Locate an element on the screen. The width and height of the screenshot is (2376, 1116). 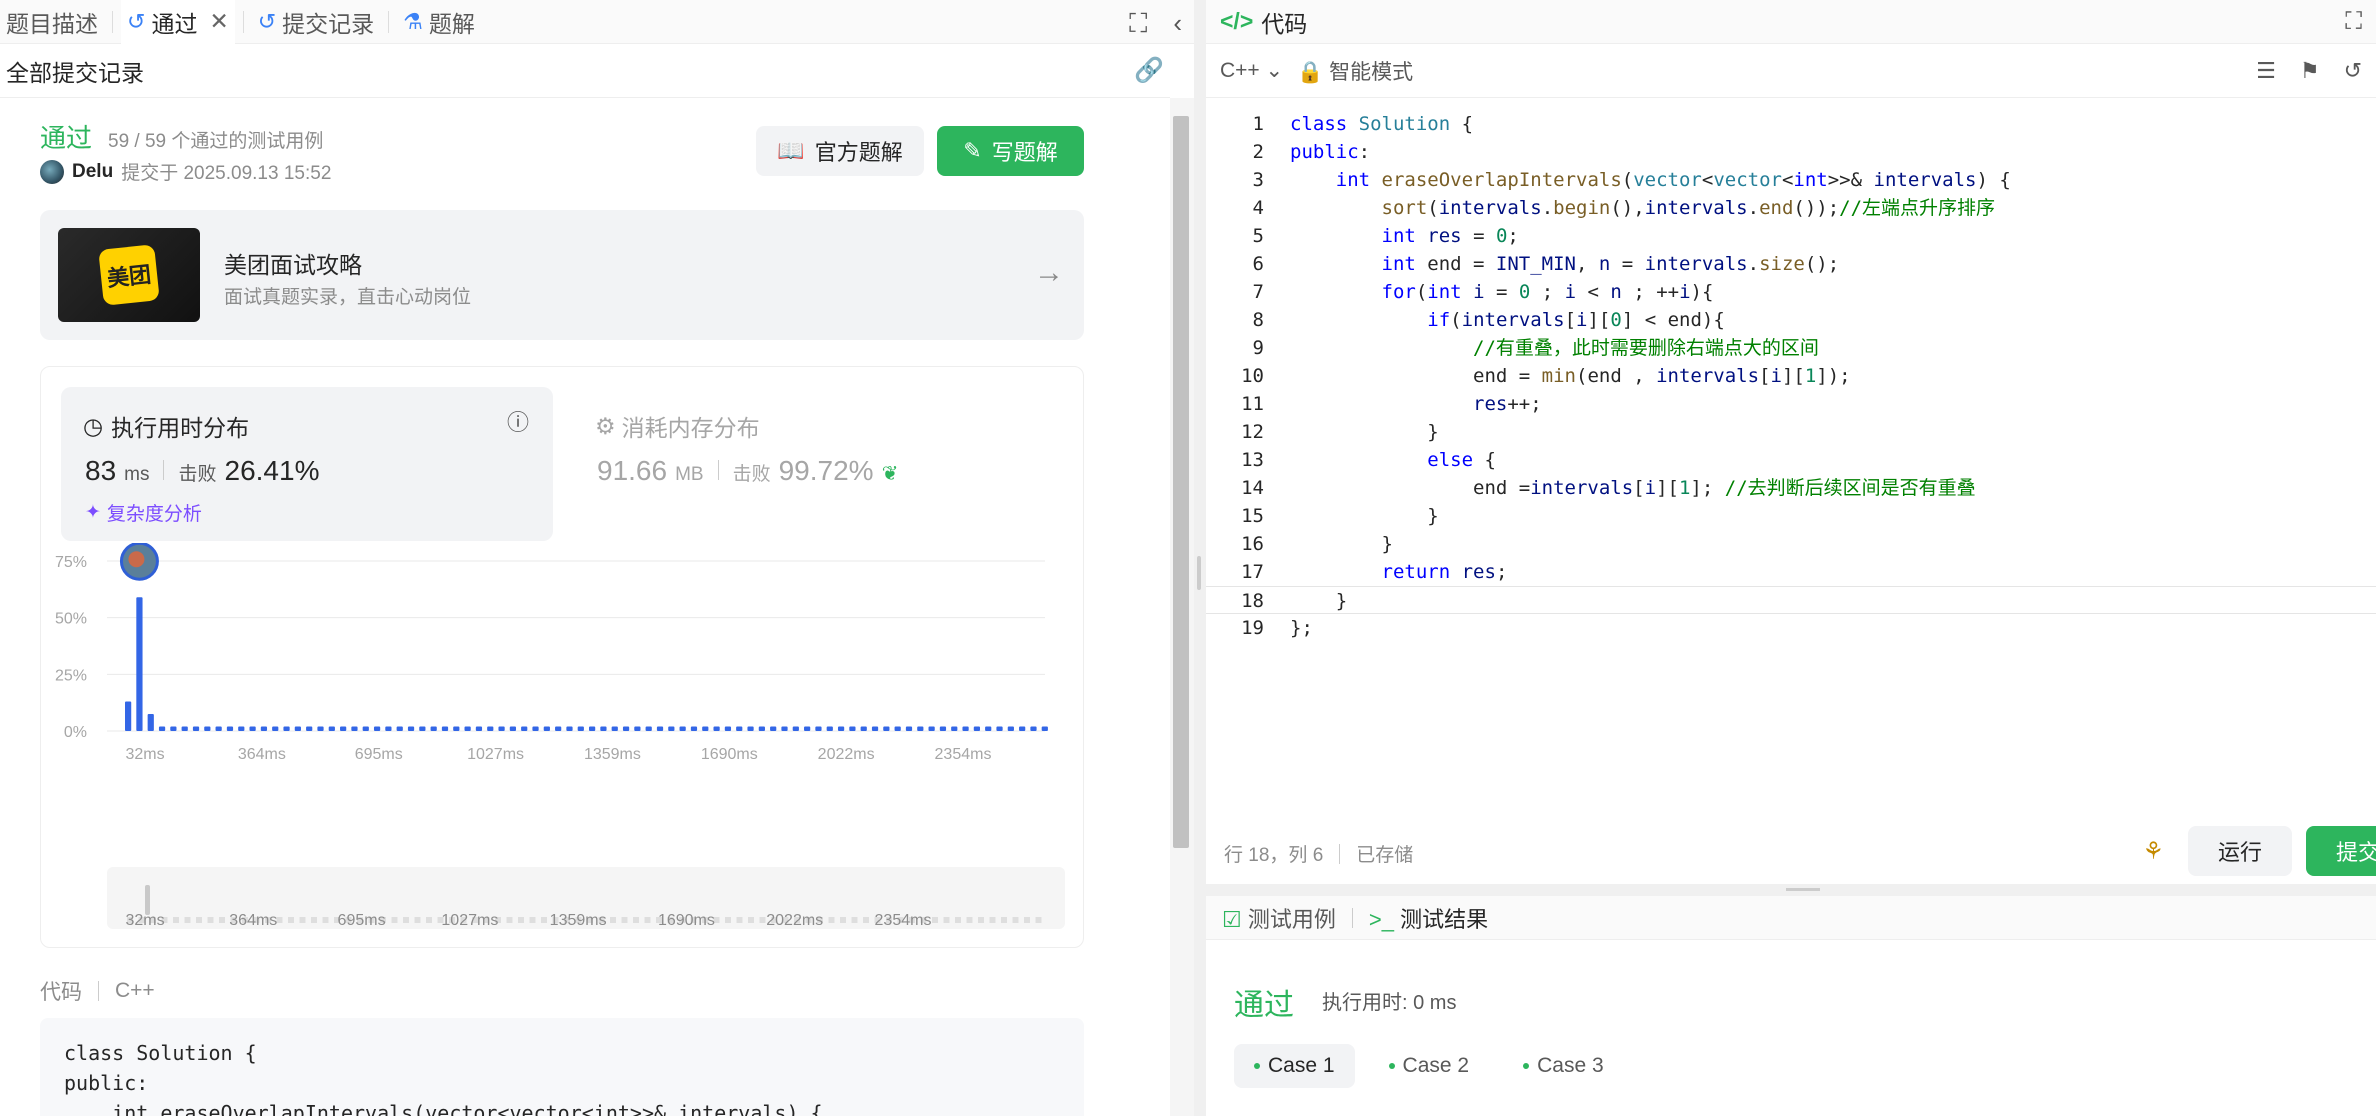
case-tab: Case 1 is located at coordinates (1294, 1066).